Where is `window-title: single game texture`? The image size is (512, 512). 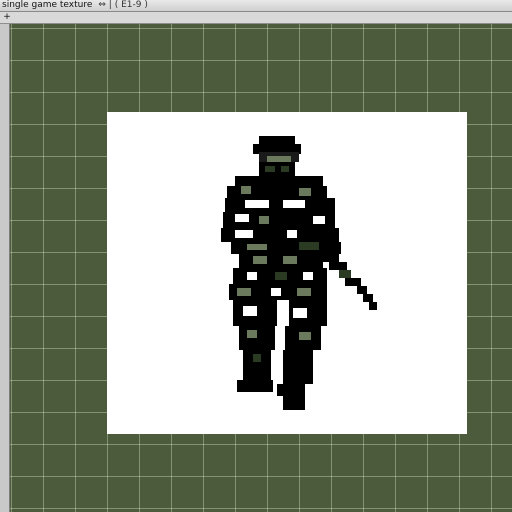
window-title: single game texture is located at coordinates (47, 5).